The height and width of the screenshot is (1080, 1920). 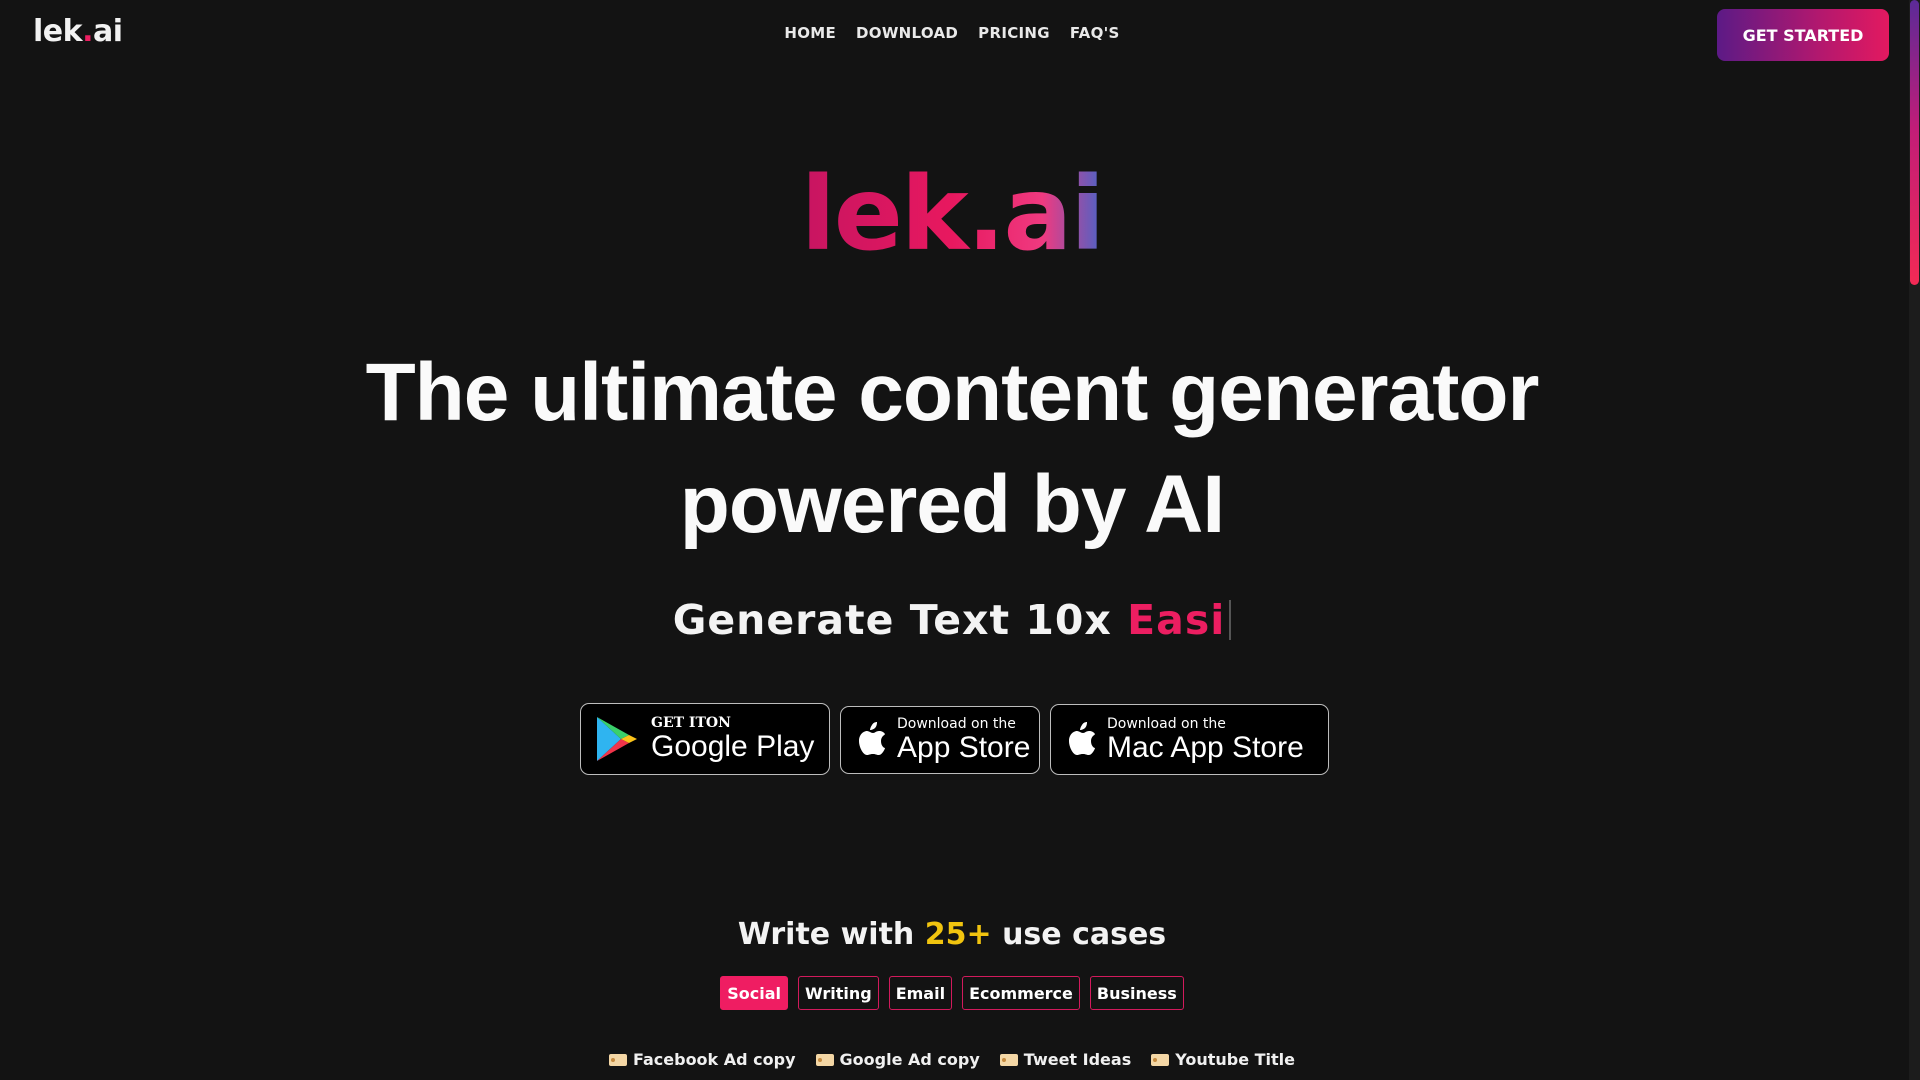 I want to click on nav-pricing: PRICING, so click(x=1014, y=33).